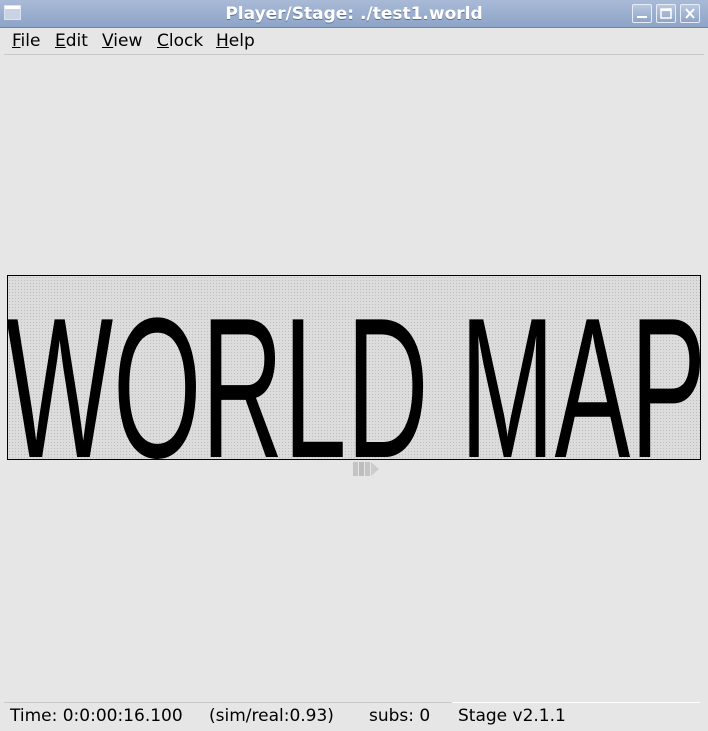 The image size is (708, 731). I want to click on title-bar: Player/Stage: ./test1.world, so click(354, 14).